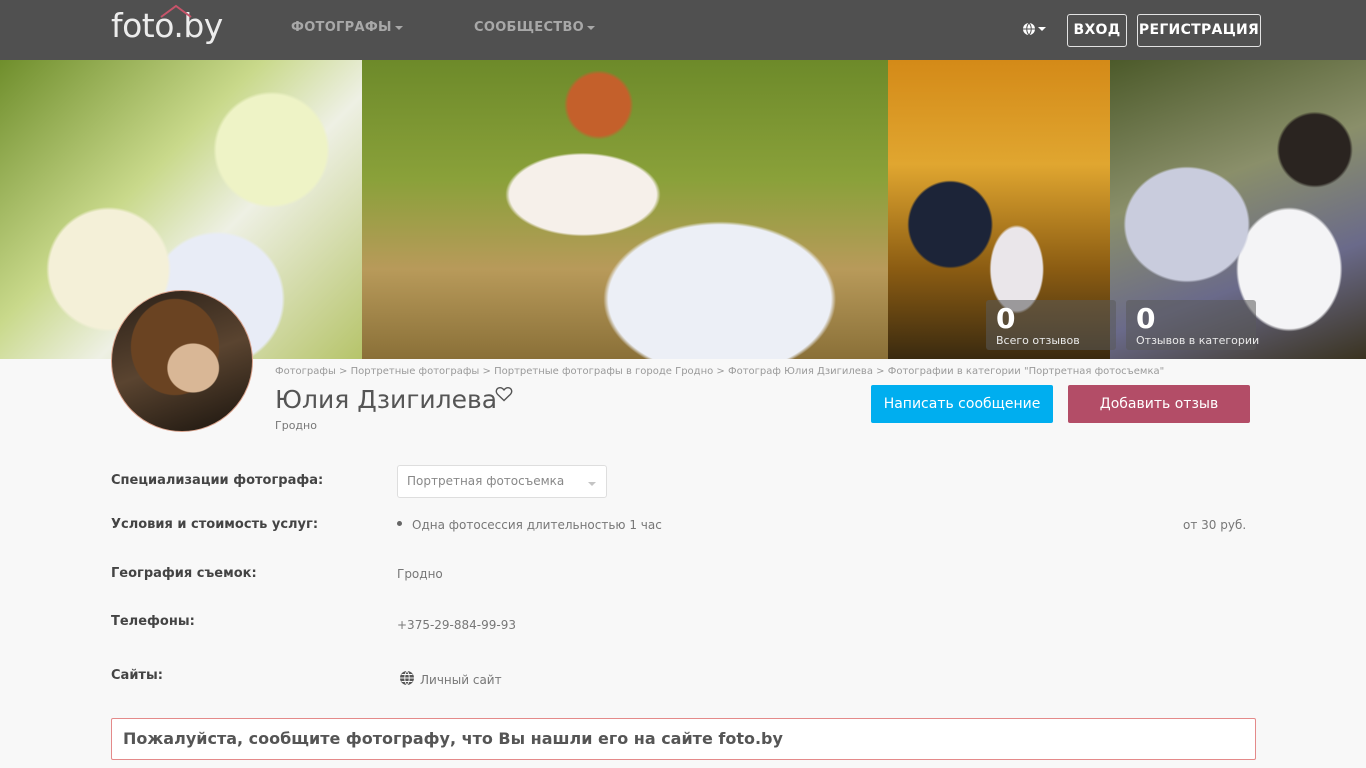  I want to click on photographer-city: Гродно, so click(296, 425).